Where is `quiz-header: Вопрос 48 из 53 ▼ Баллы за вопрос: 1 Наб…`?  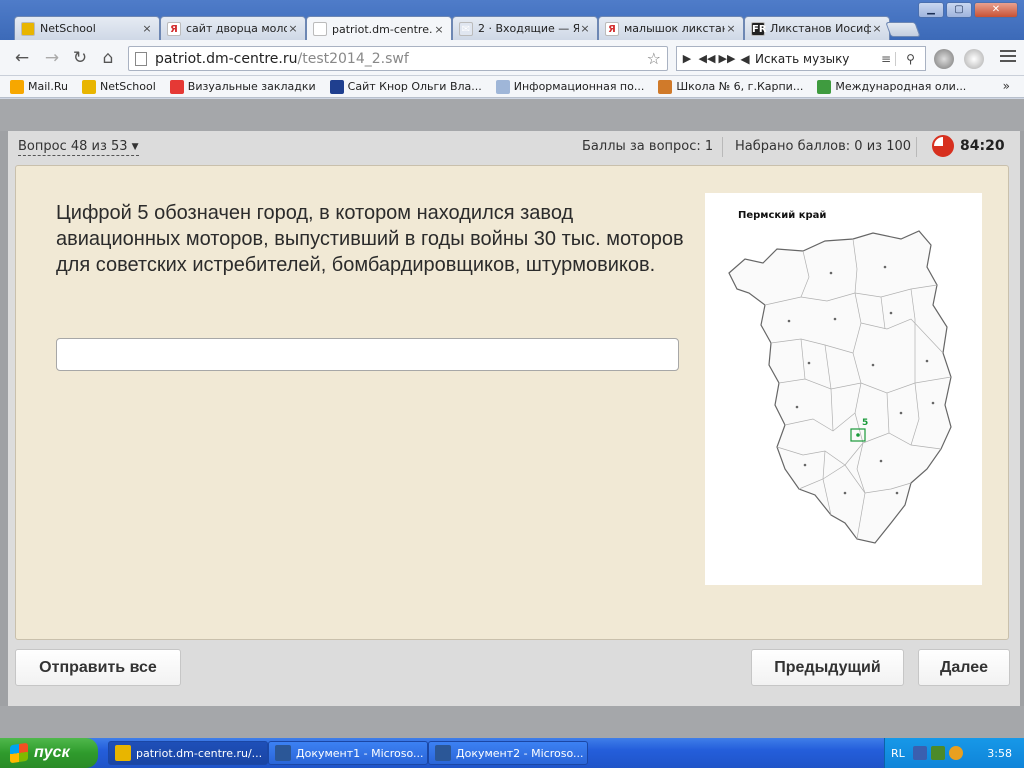 quiz-header: Вопрос 48 из 53 ▼ Баллы за вопрос: 1 Наб… is located at coordinates (514, 147).